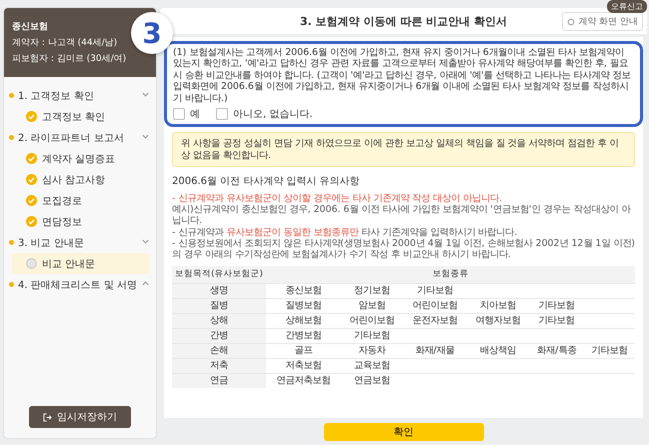  What do you see at coordinates (62, 222) in the screenshot?
I see `nav-item-label: 면담정보` at bounding box center [62, 222].